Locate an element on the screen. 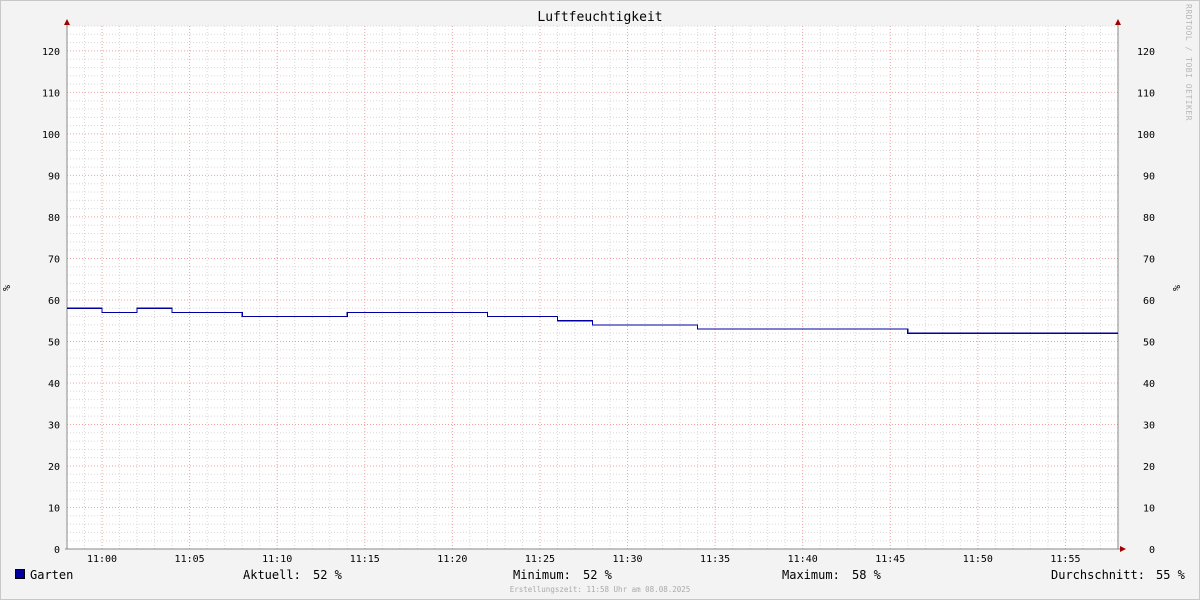 The width and height of the screenshot is (1200, 600). stat-min-label: Minimum: is located at coordinates (542, 575).